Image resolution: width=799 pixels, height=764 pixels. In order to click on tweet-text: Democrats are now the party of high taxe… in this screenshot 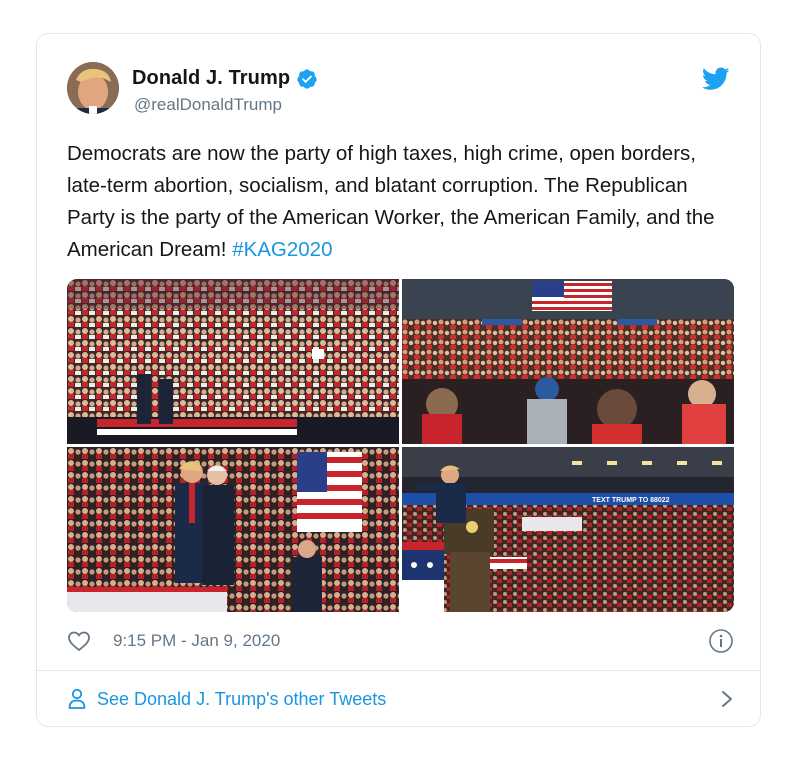, I will do `click(399, 202)`.